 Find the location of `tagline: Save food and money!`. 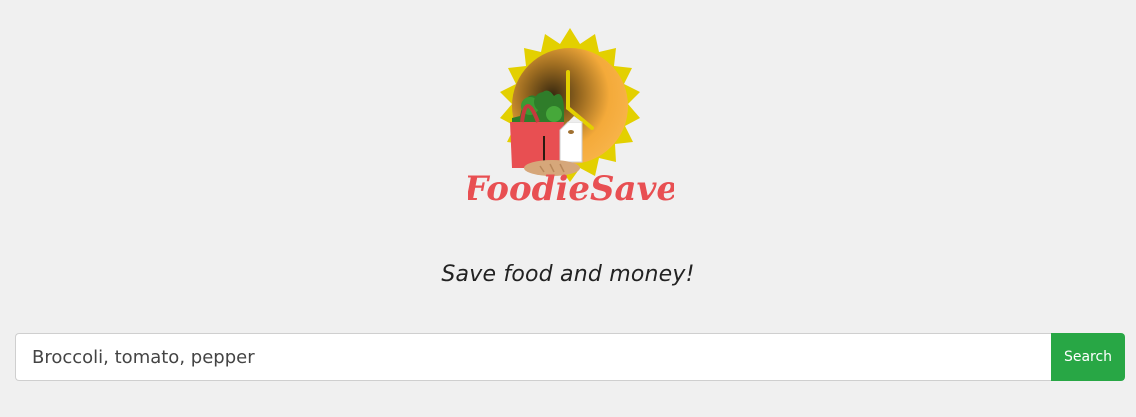

tagline: Save food and money! is located at coordinates (568, 274).